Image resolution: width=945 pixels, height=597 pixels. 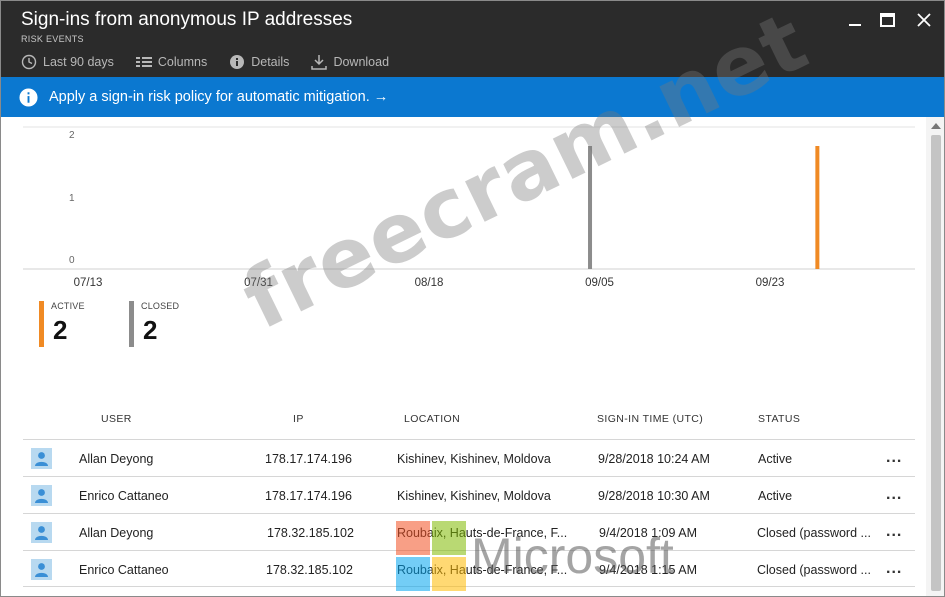 I want to click on details-button: Details, so click(x=259, y=62).